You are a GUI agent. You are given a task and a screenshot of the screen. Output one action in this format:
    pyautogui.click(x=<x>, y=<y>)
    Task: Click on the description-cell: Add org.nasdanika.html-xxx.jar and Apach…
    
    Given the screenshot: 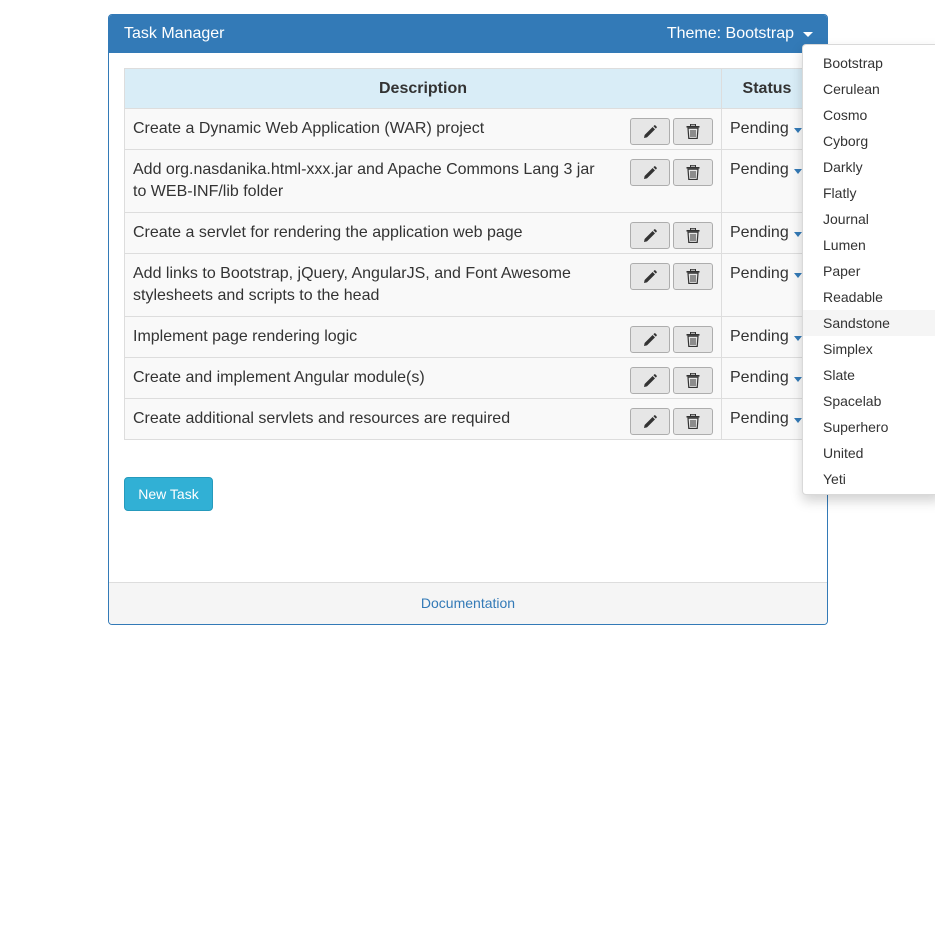 What is the action you would take?
    pyautogui.click(x=423, y=181)
    